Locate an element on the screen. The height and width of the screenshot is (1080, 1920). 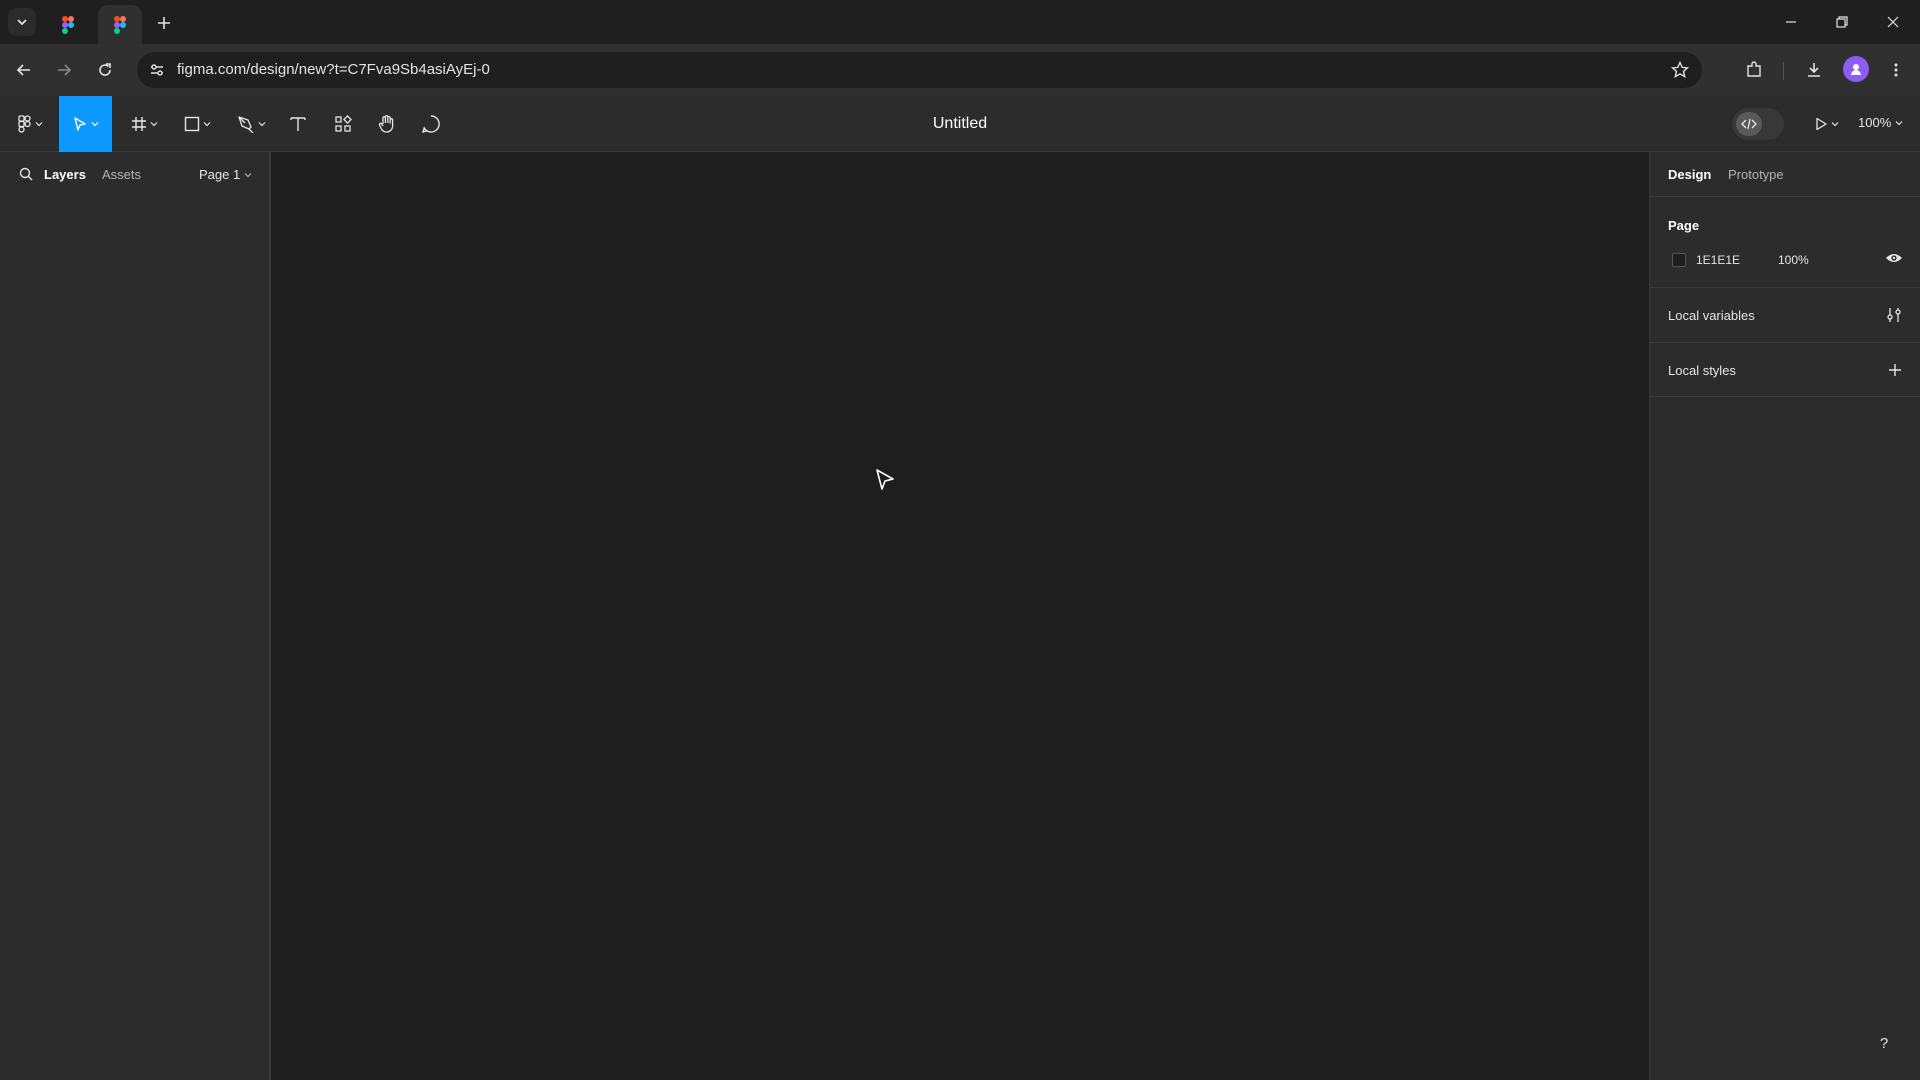
page-color-swatch is located at coordinates (1679, 260).